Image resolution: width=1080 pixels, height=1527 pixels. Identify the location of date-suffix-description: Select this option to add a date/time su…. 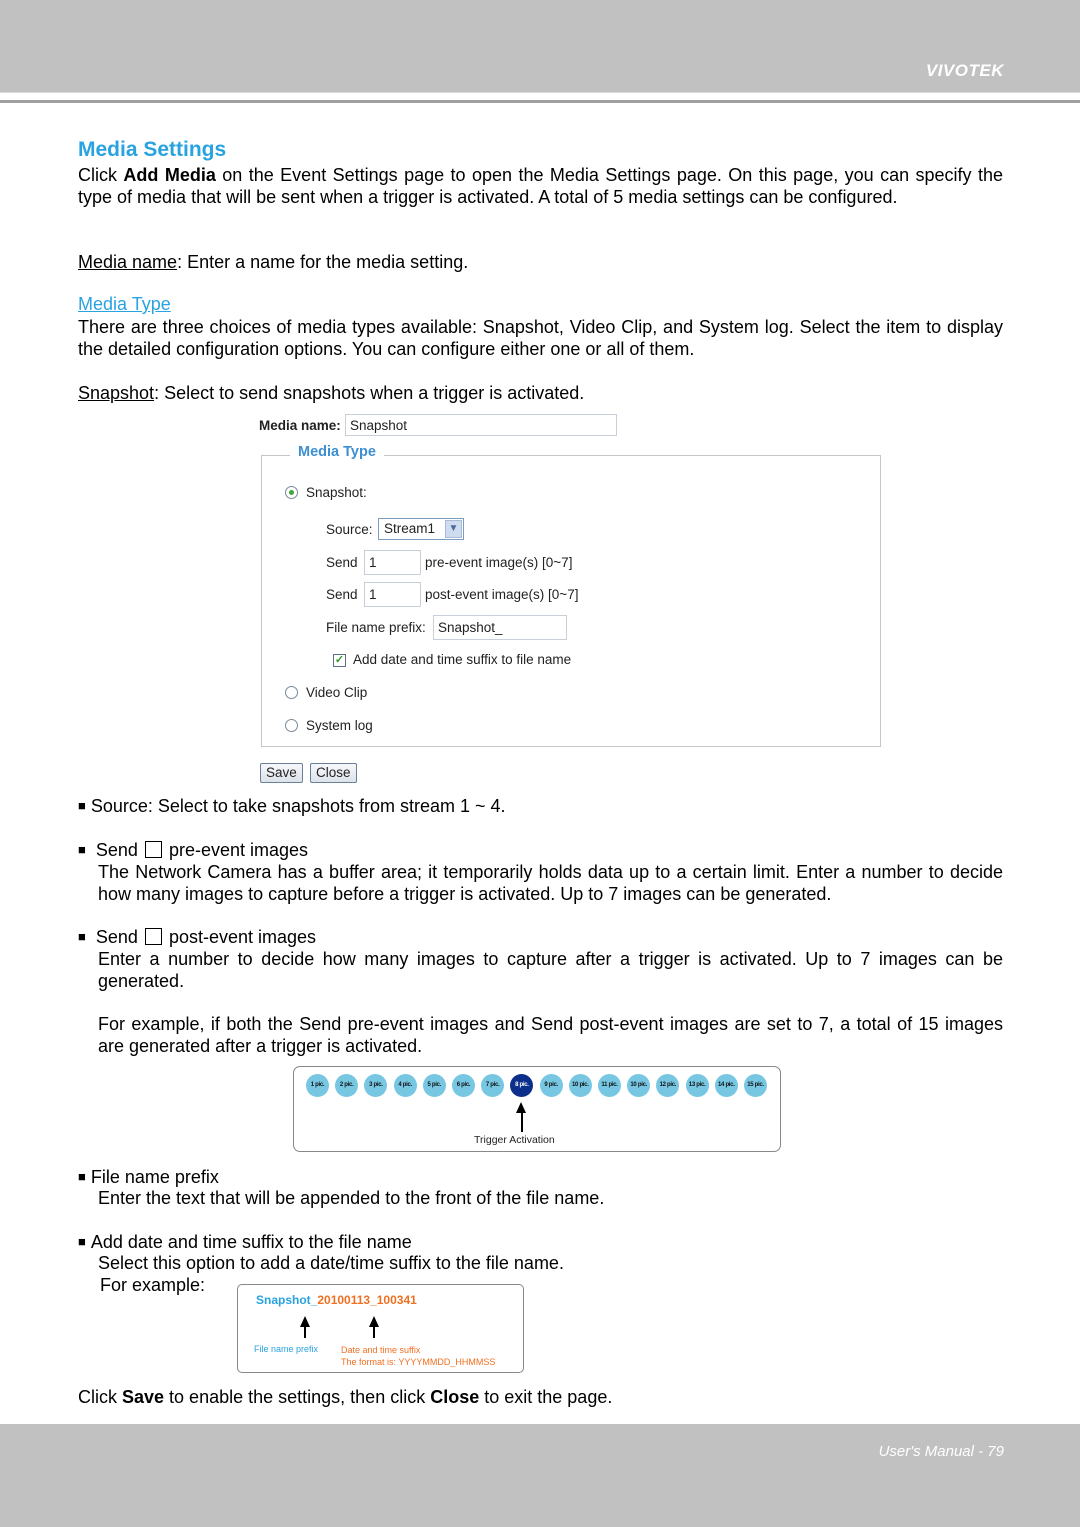
(331, 1263).